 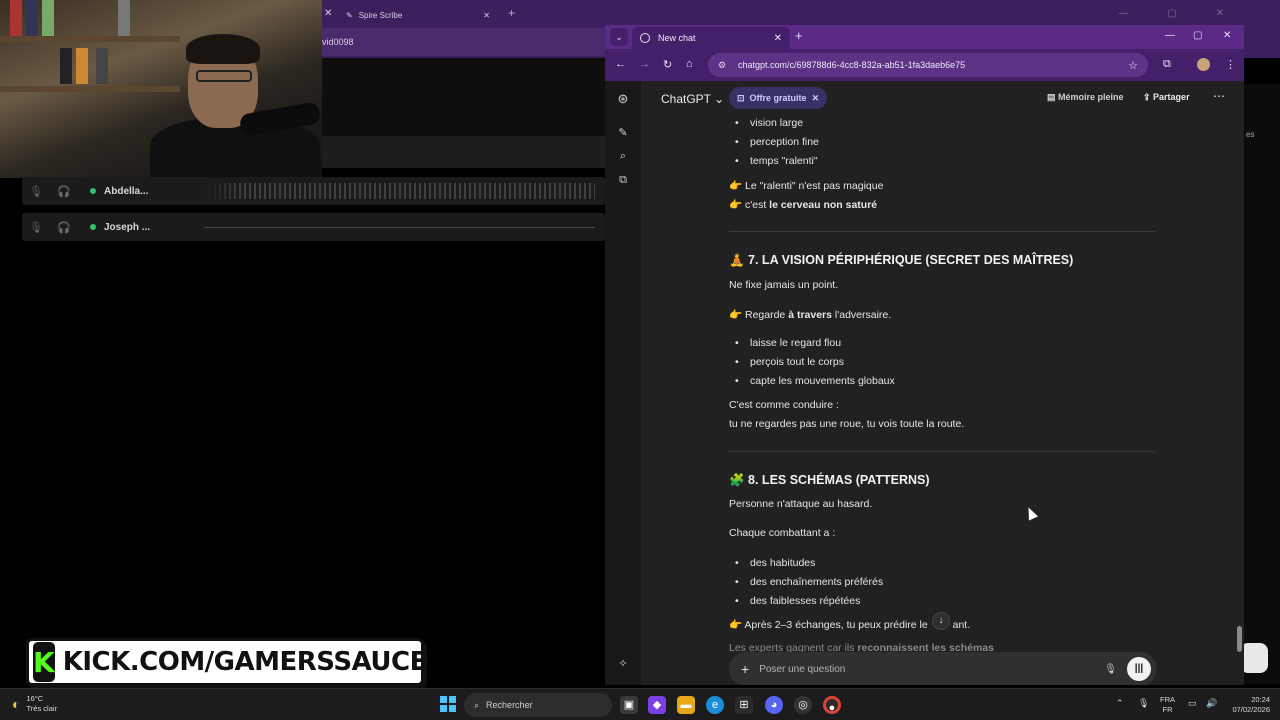 I want to click on offer-badge: ⊡ Offre gratuite ✕, so click(x=778, y=98).